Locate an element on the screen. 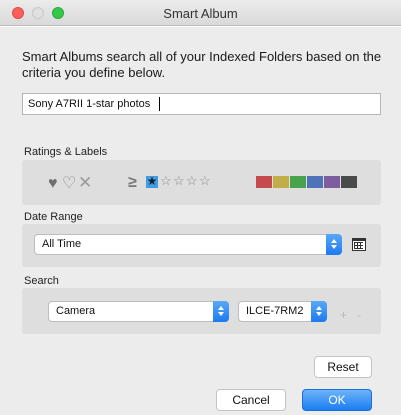 The image size is (401, 415). date-range-value: All Time is located at coordinates (62, 244).